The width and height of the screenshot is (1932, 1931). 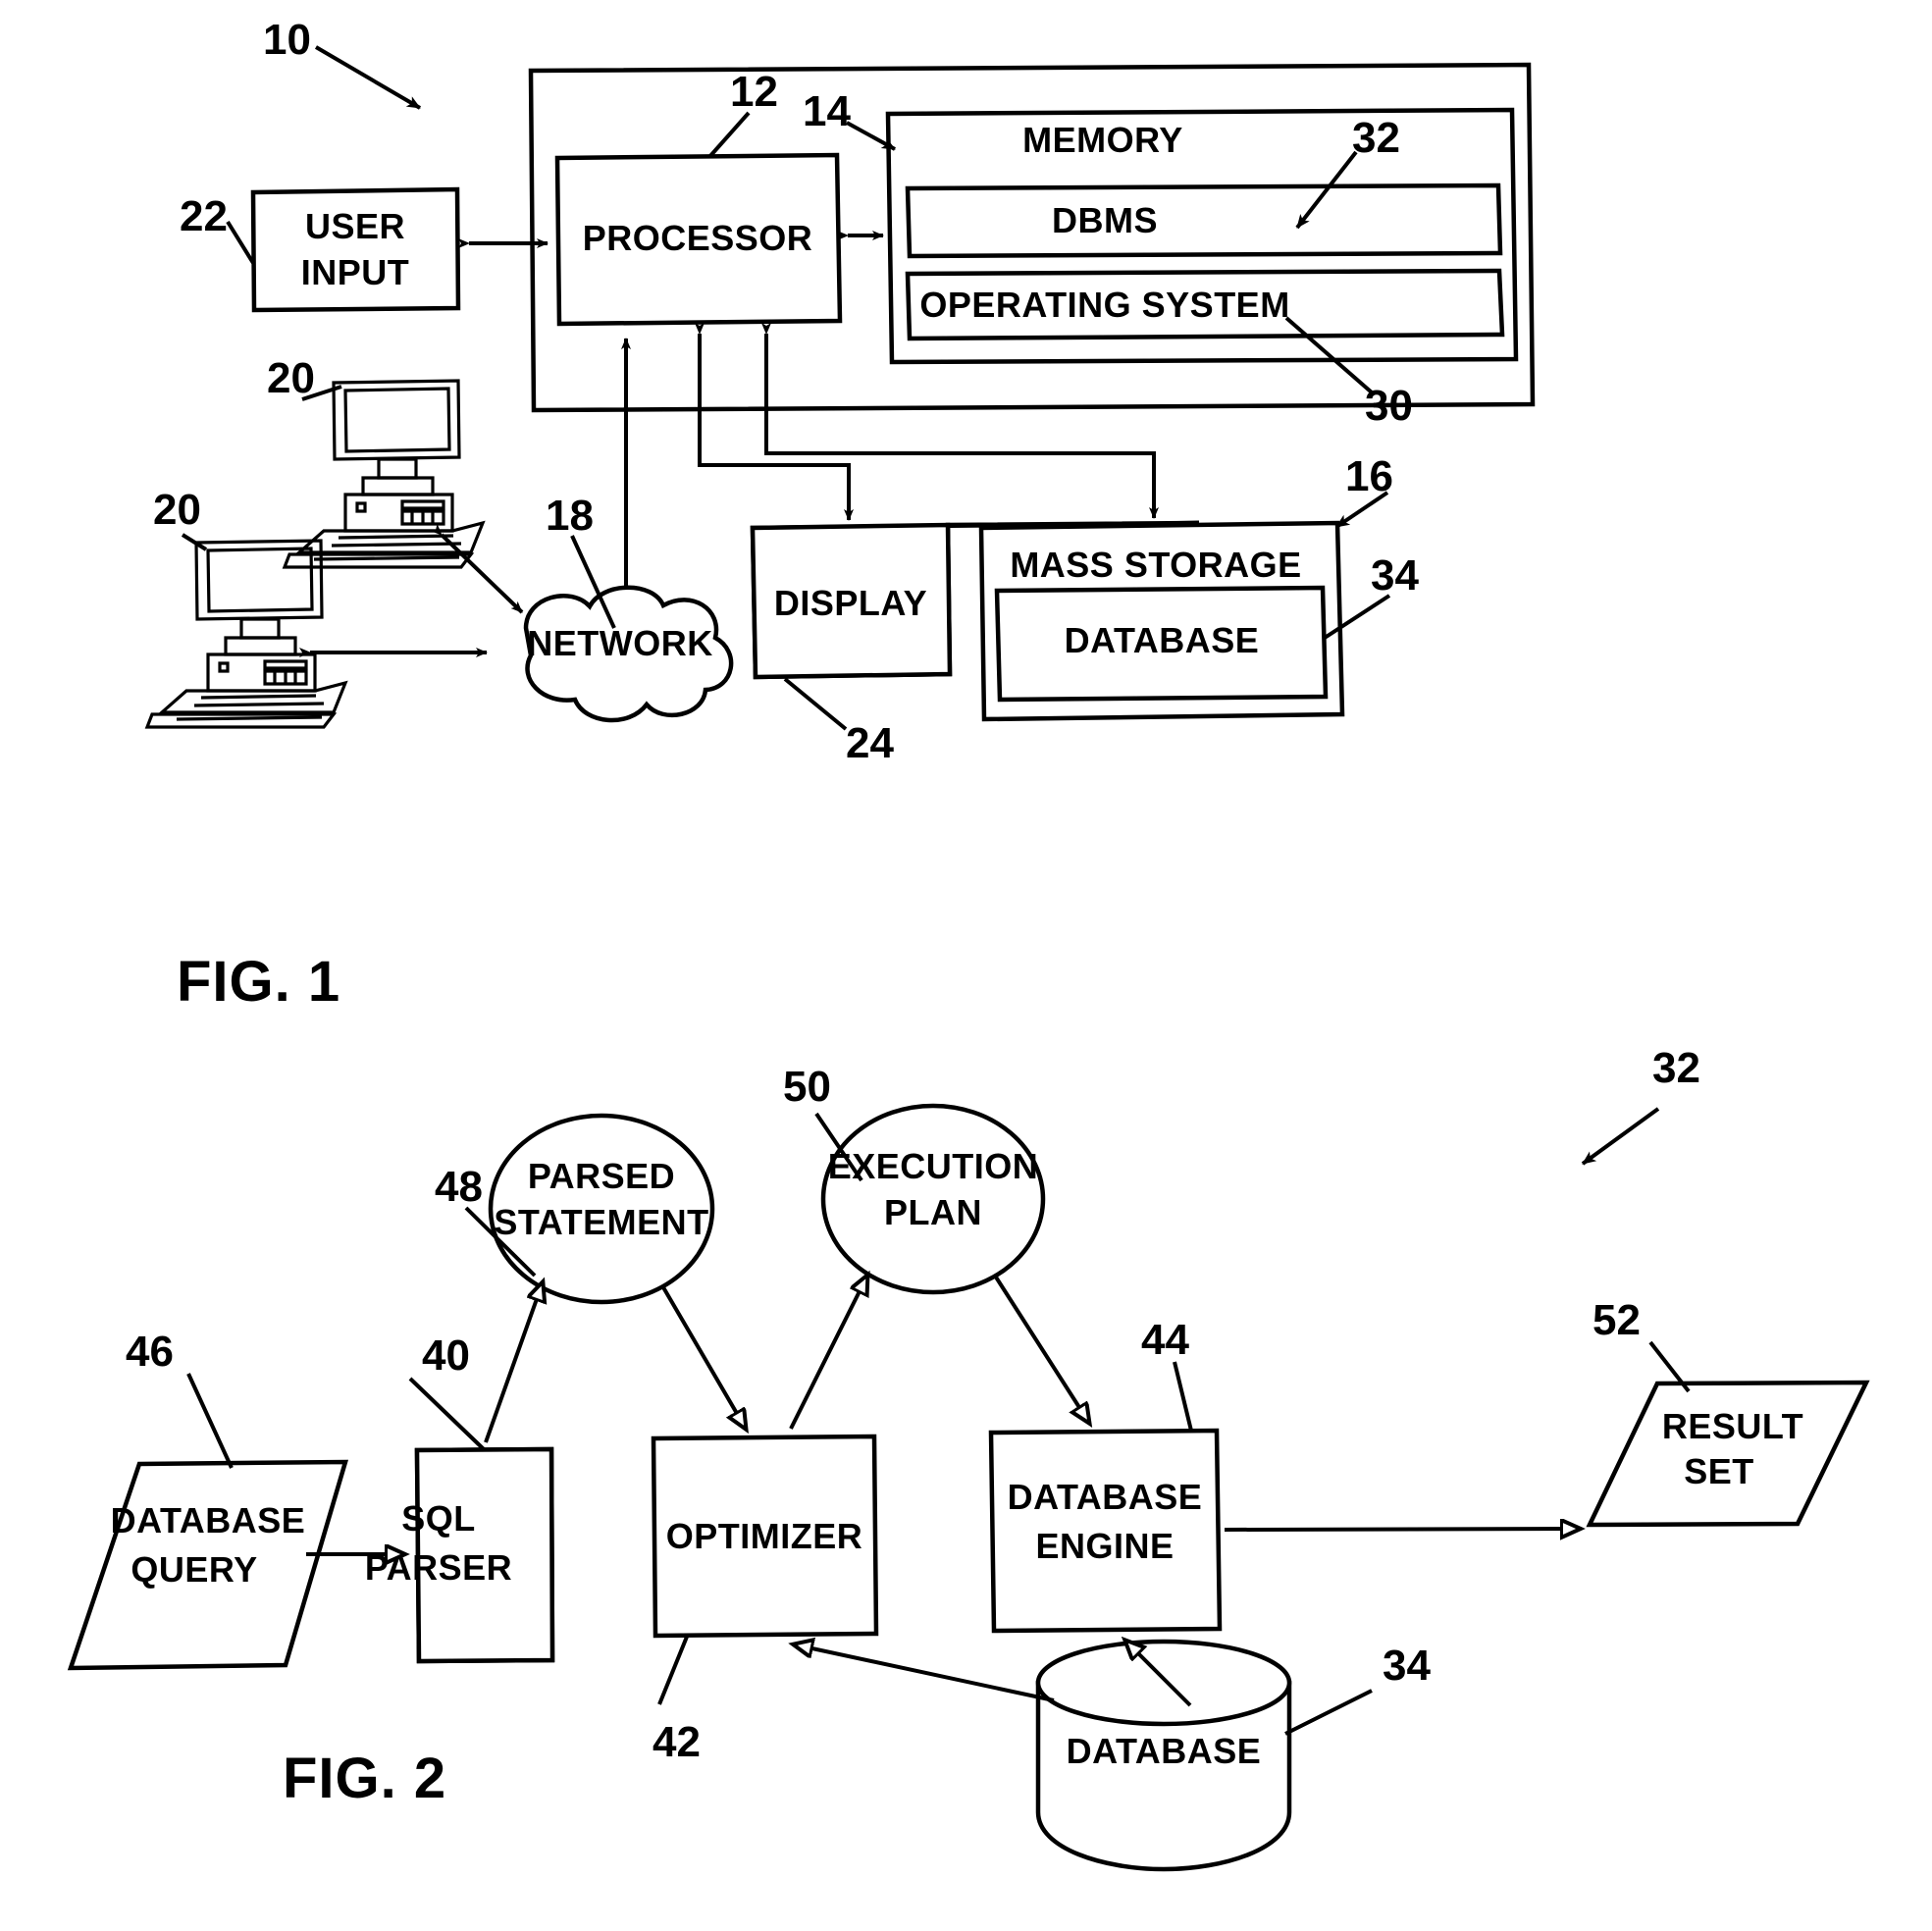 I want to click on conn-parsedstatement-optimizer, so click(x=703, y=1357).